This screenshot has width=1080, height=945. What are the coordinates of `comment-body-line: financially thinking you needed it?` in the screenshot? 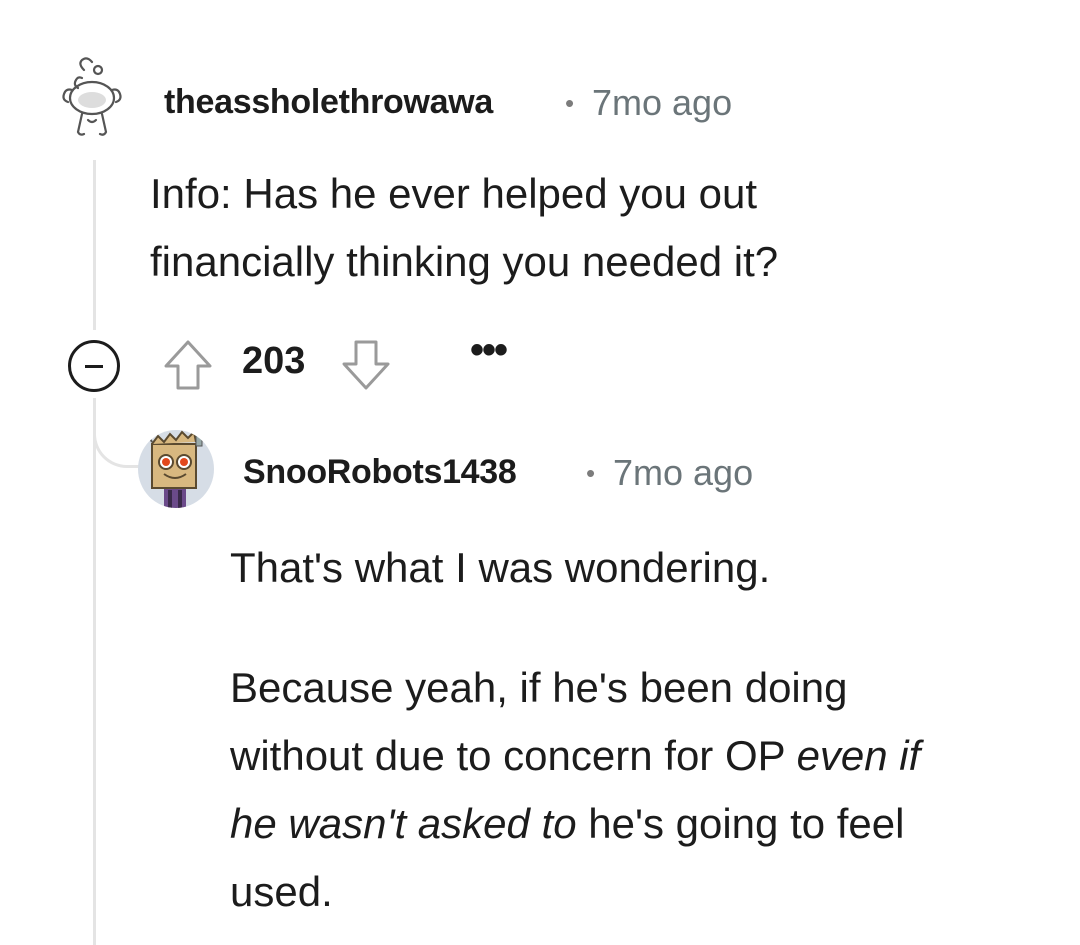 It's located at (464, 261).